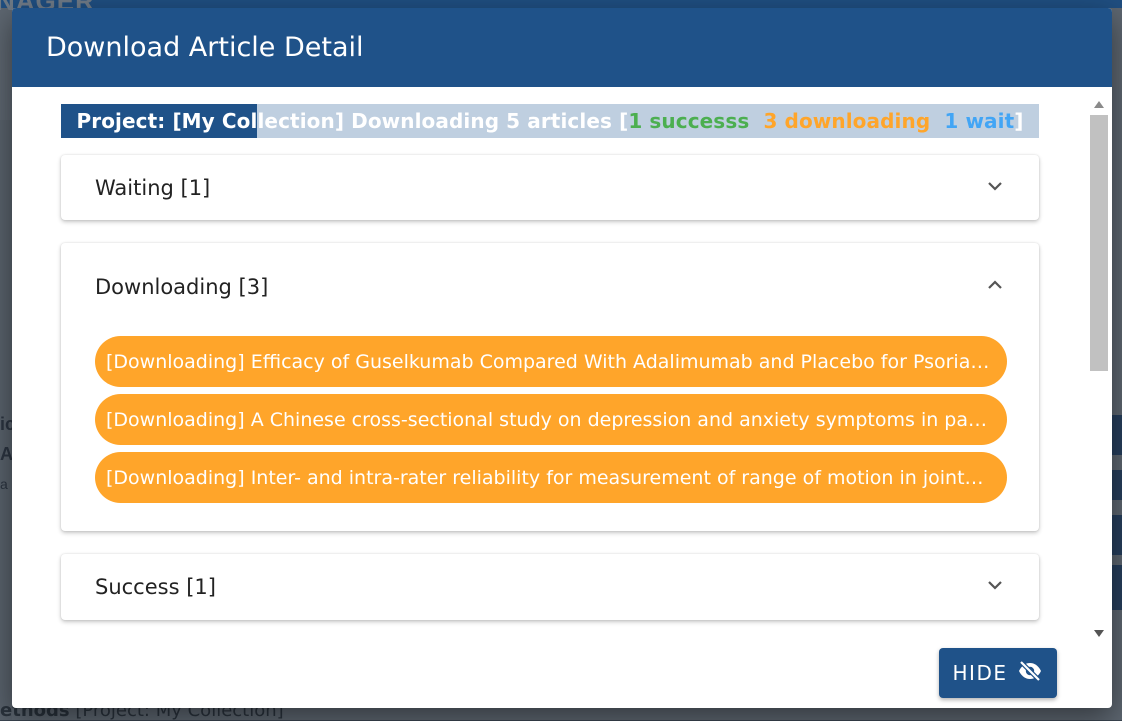 The width and height of the screenshot is (1122, 721). Describe the element at coordinates (205, 47) in the screenshot. I see `dialog-title: Download Article Detail` at that location.